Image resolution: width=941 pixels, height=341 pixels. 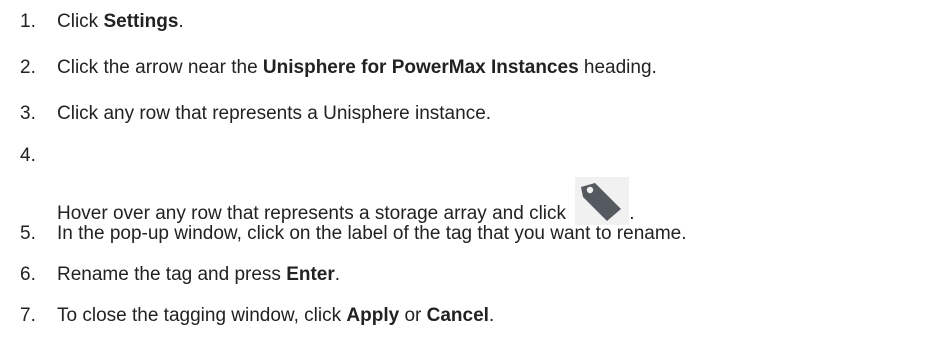 What do you see at coordinates (28, 274) in the screenshot?
I see `step-number: 6.` at bounding box center [28, 274].